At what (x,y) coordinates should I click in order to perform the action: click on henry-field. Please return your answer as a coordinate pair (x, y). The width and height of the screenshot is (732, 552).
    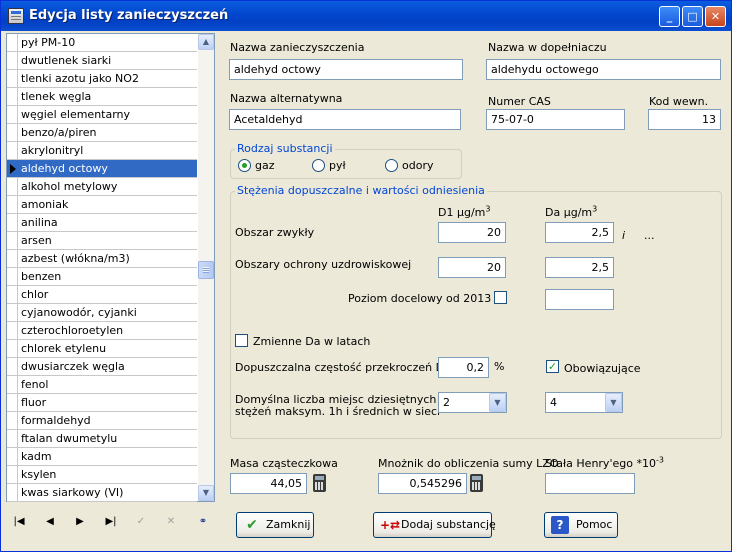
    Looking at the image, I should click on (590, 483).